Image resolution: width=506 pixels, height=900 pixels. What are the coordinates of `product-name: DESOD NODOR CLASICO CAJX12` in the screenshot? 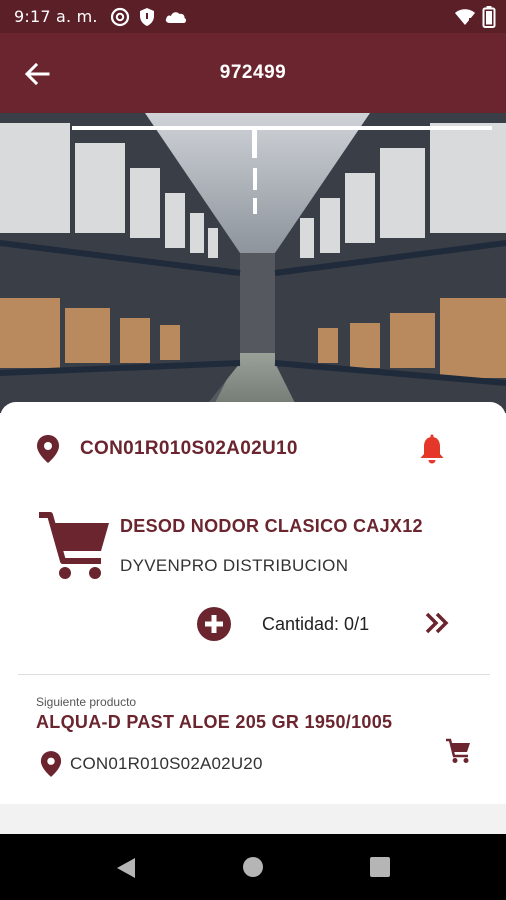 It's located at (271, 526).